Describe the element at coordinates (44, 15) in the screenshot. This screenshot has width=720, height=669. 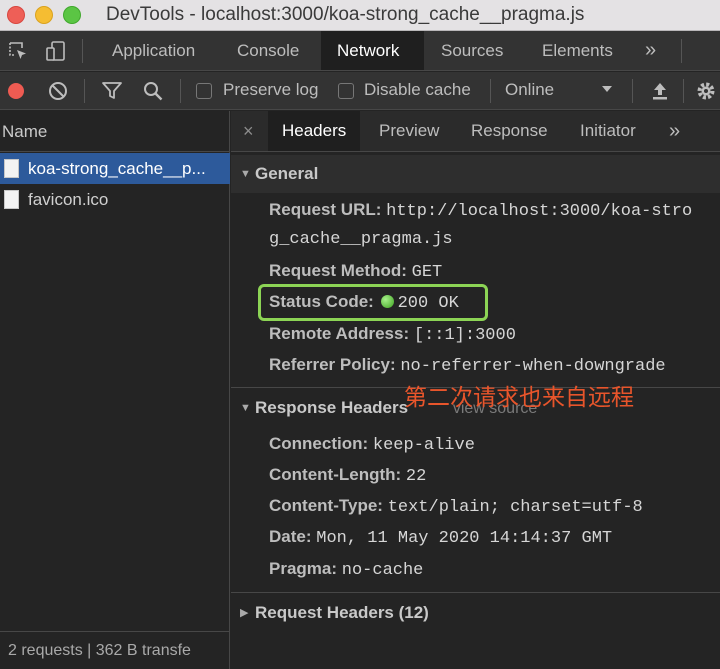
I see `minimize-window-button` at that location.